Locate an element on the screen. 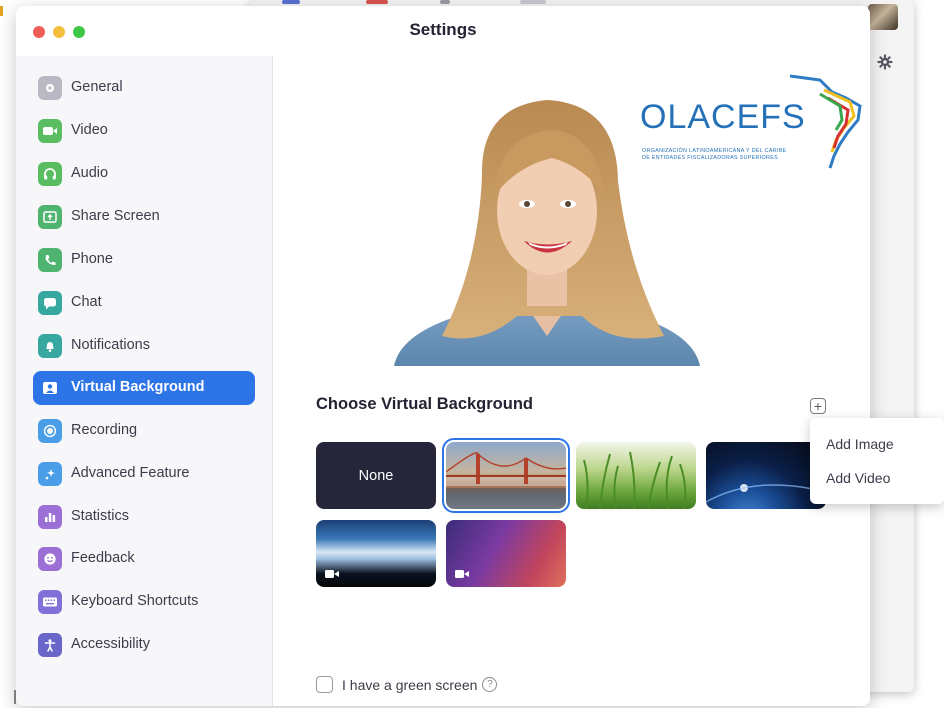 The width and height of the screenshot is (944, 708). bell-icon is located at coordinates (50, 346).